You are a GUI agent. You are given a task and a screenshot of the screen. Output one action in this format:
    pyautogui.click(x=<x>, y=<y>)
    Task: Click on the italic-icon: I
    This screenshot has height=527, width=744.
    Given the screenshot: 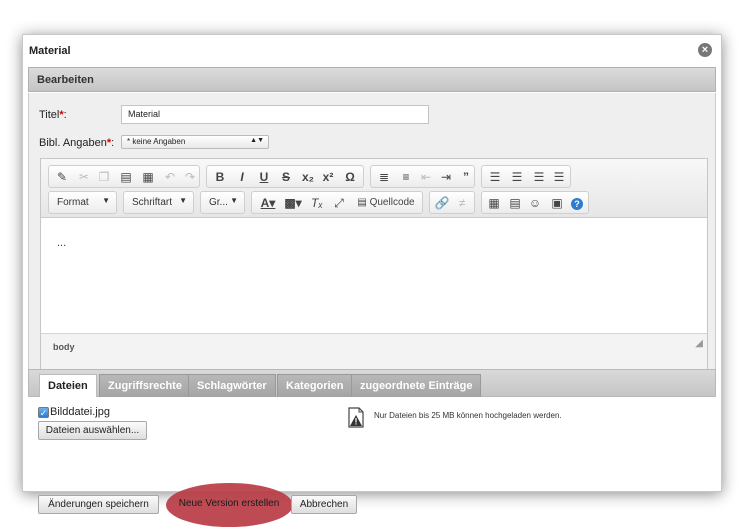 What is the action you would take?
    pyautogui.click(x=242, y=177)
    